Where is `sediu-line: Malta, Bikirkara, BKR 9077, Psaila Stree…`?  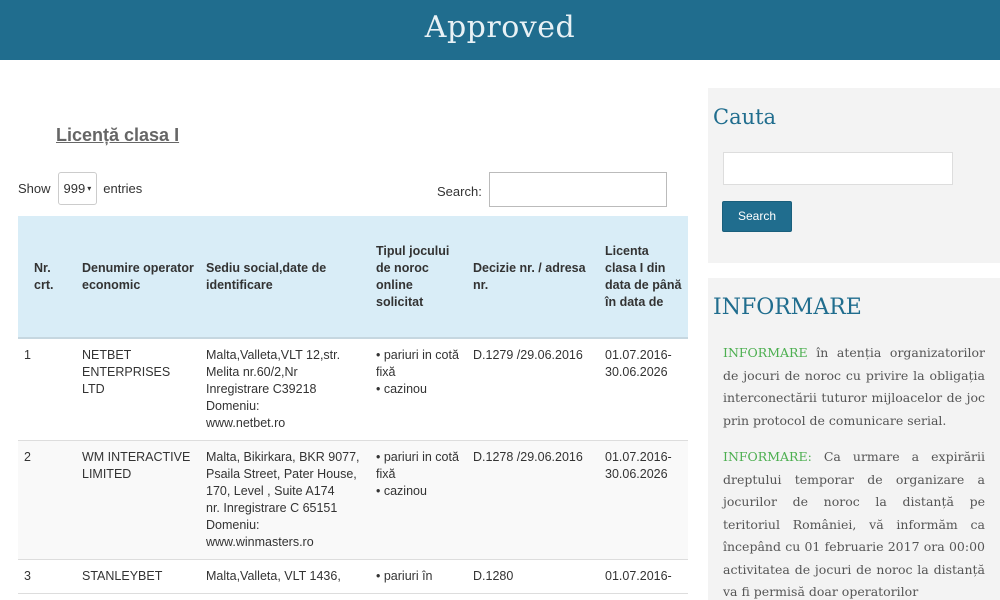
sediu-line: Malta, Bikirkara, BKR 9077, Psaila Stree… is located at coordinates (283, 474).